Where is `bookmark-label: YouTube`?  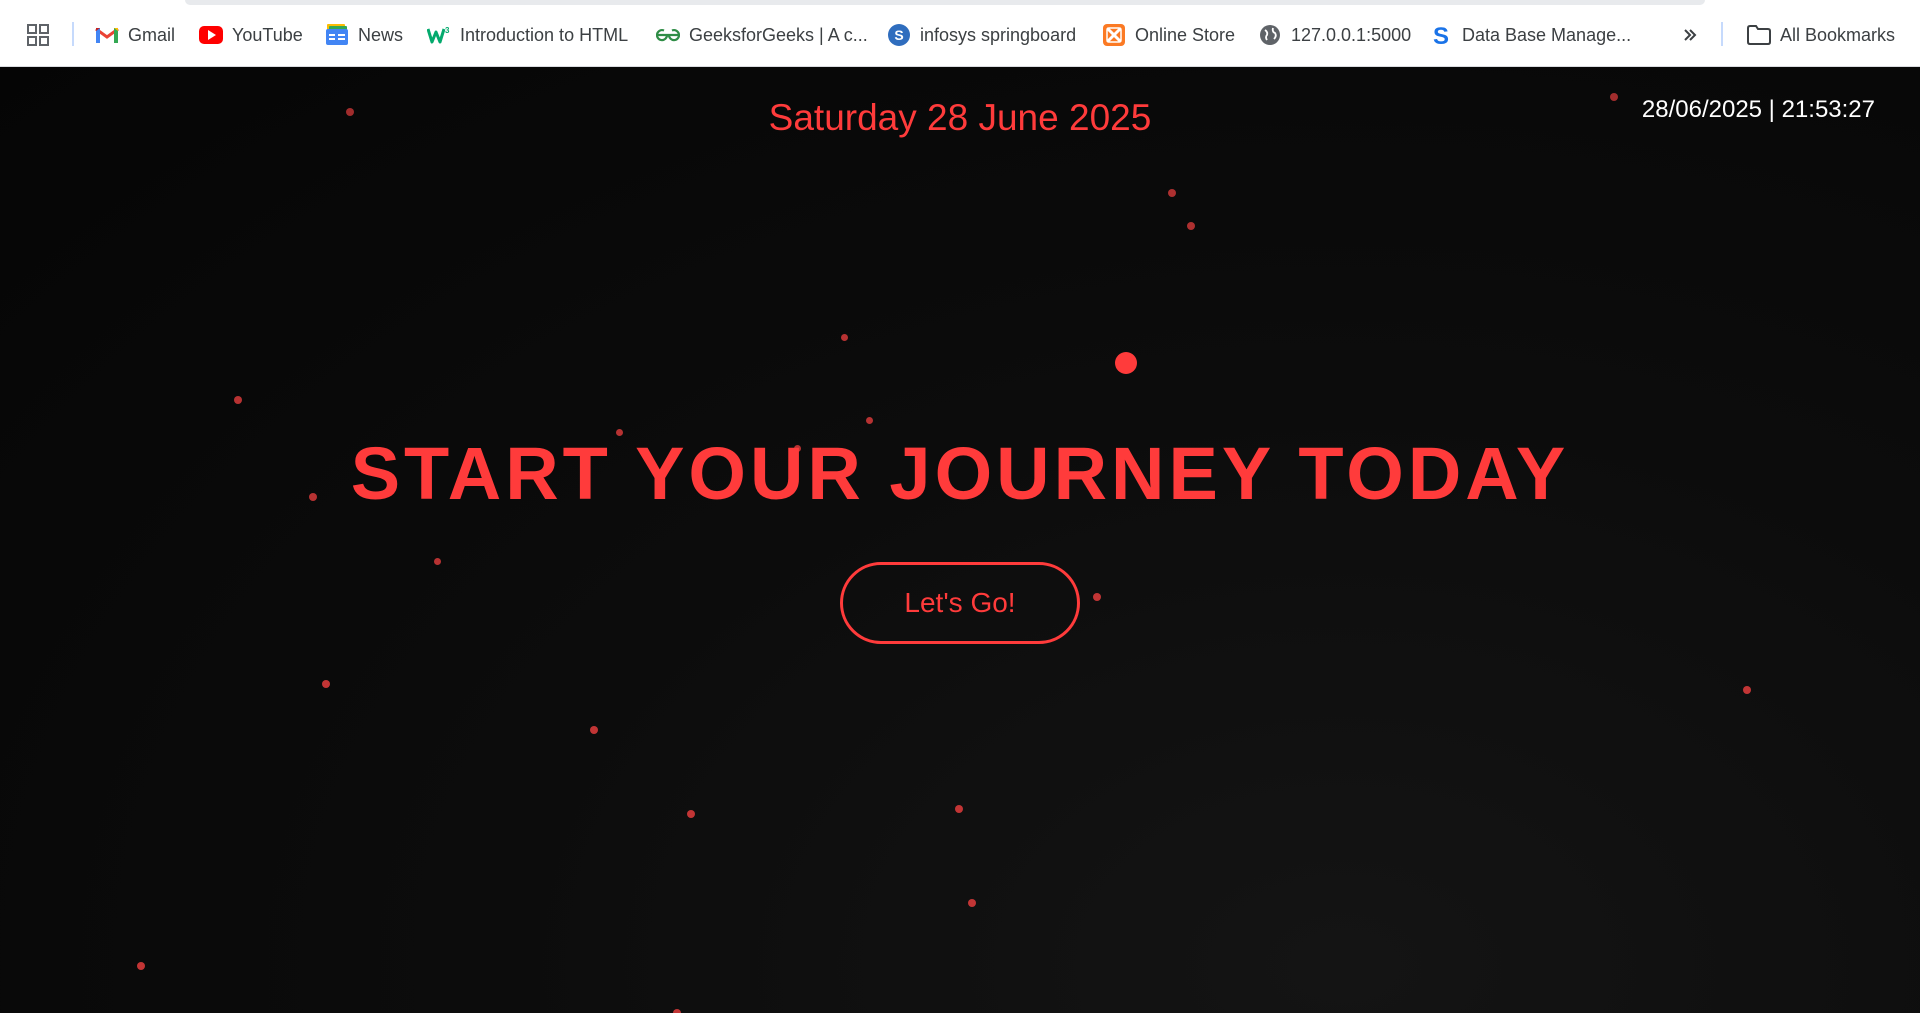
bookmark-label: YouTube is located at coordinates (267, 34).